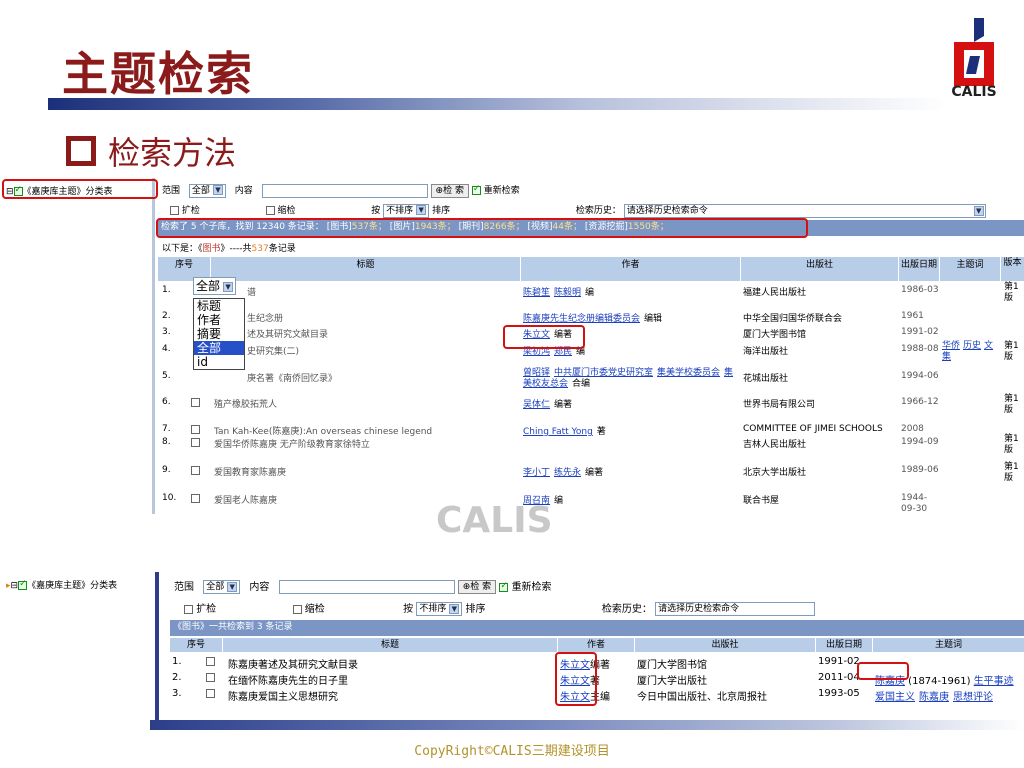  Describe the element at coordinates (994, 681) in the screenshot. I see `subject-link: 生平事迹` at that location.